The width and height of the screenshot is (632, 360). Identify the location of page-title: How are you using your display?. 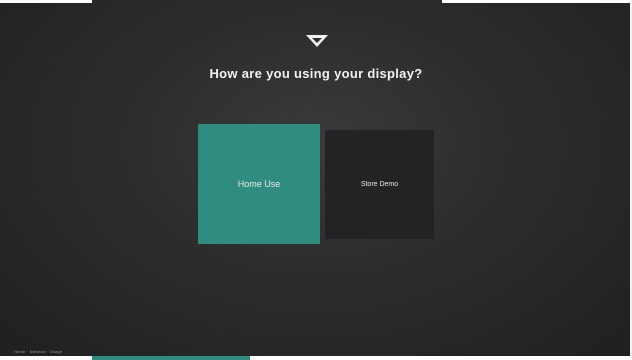
(316, 73).